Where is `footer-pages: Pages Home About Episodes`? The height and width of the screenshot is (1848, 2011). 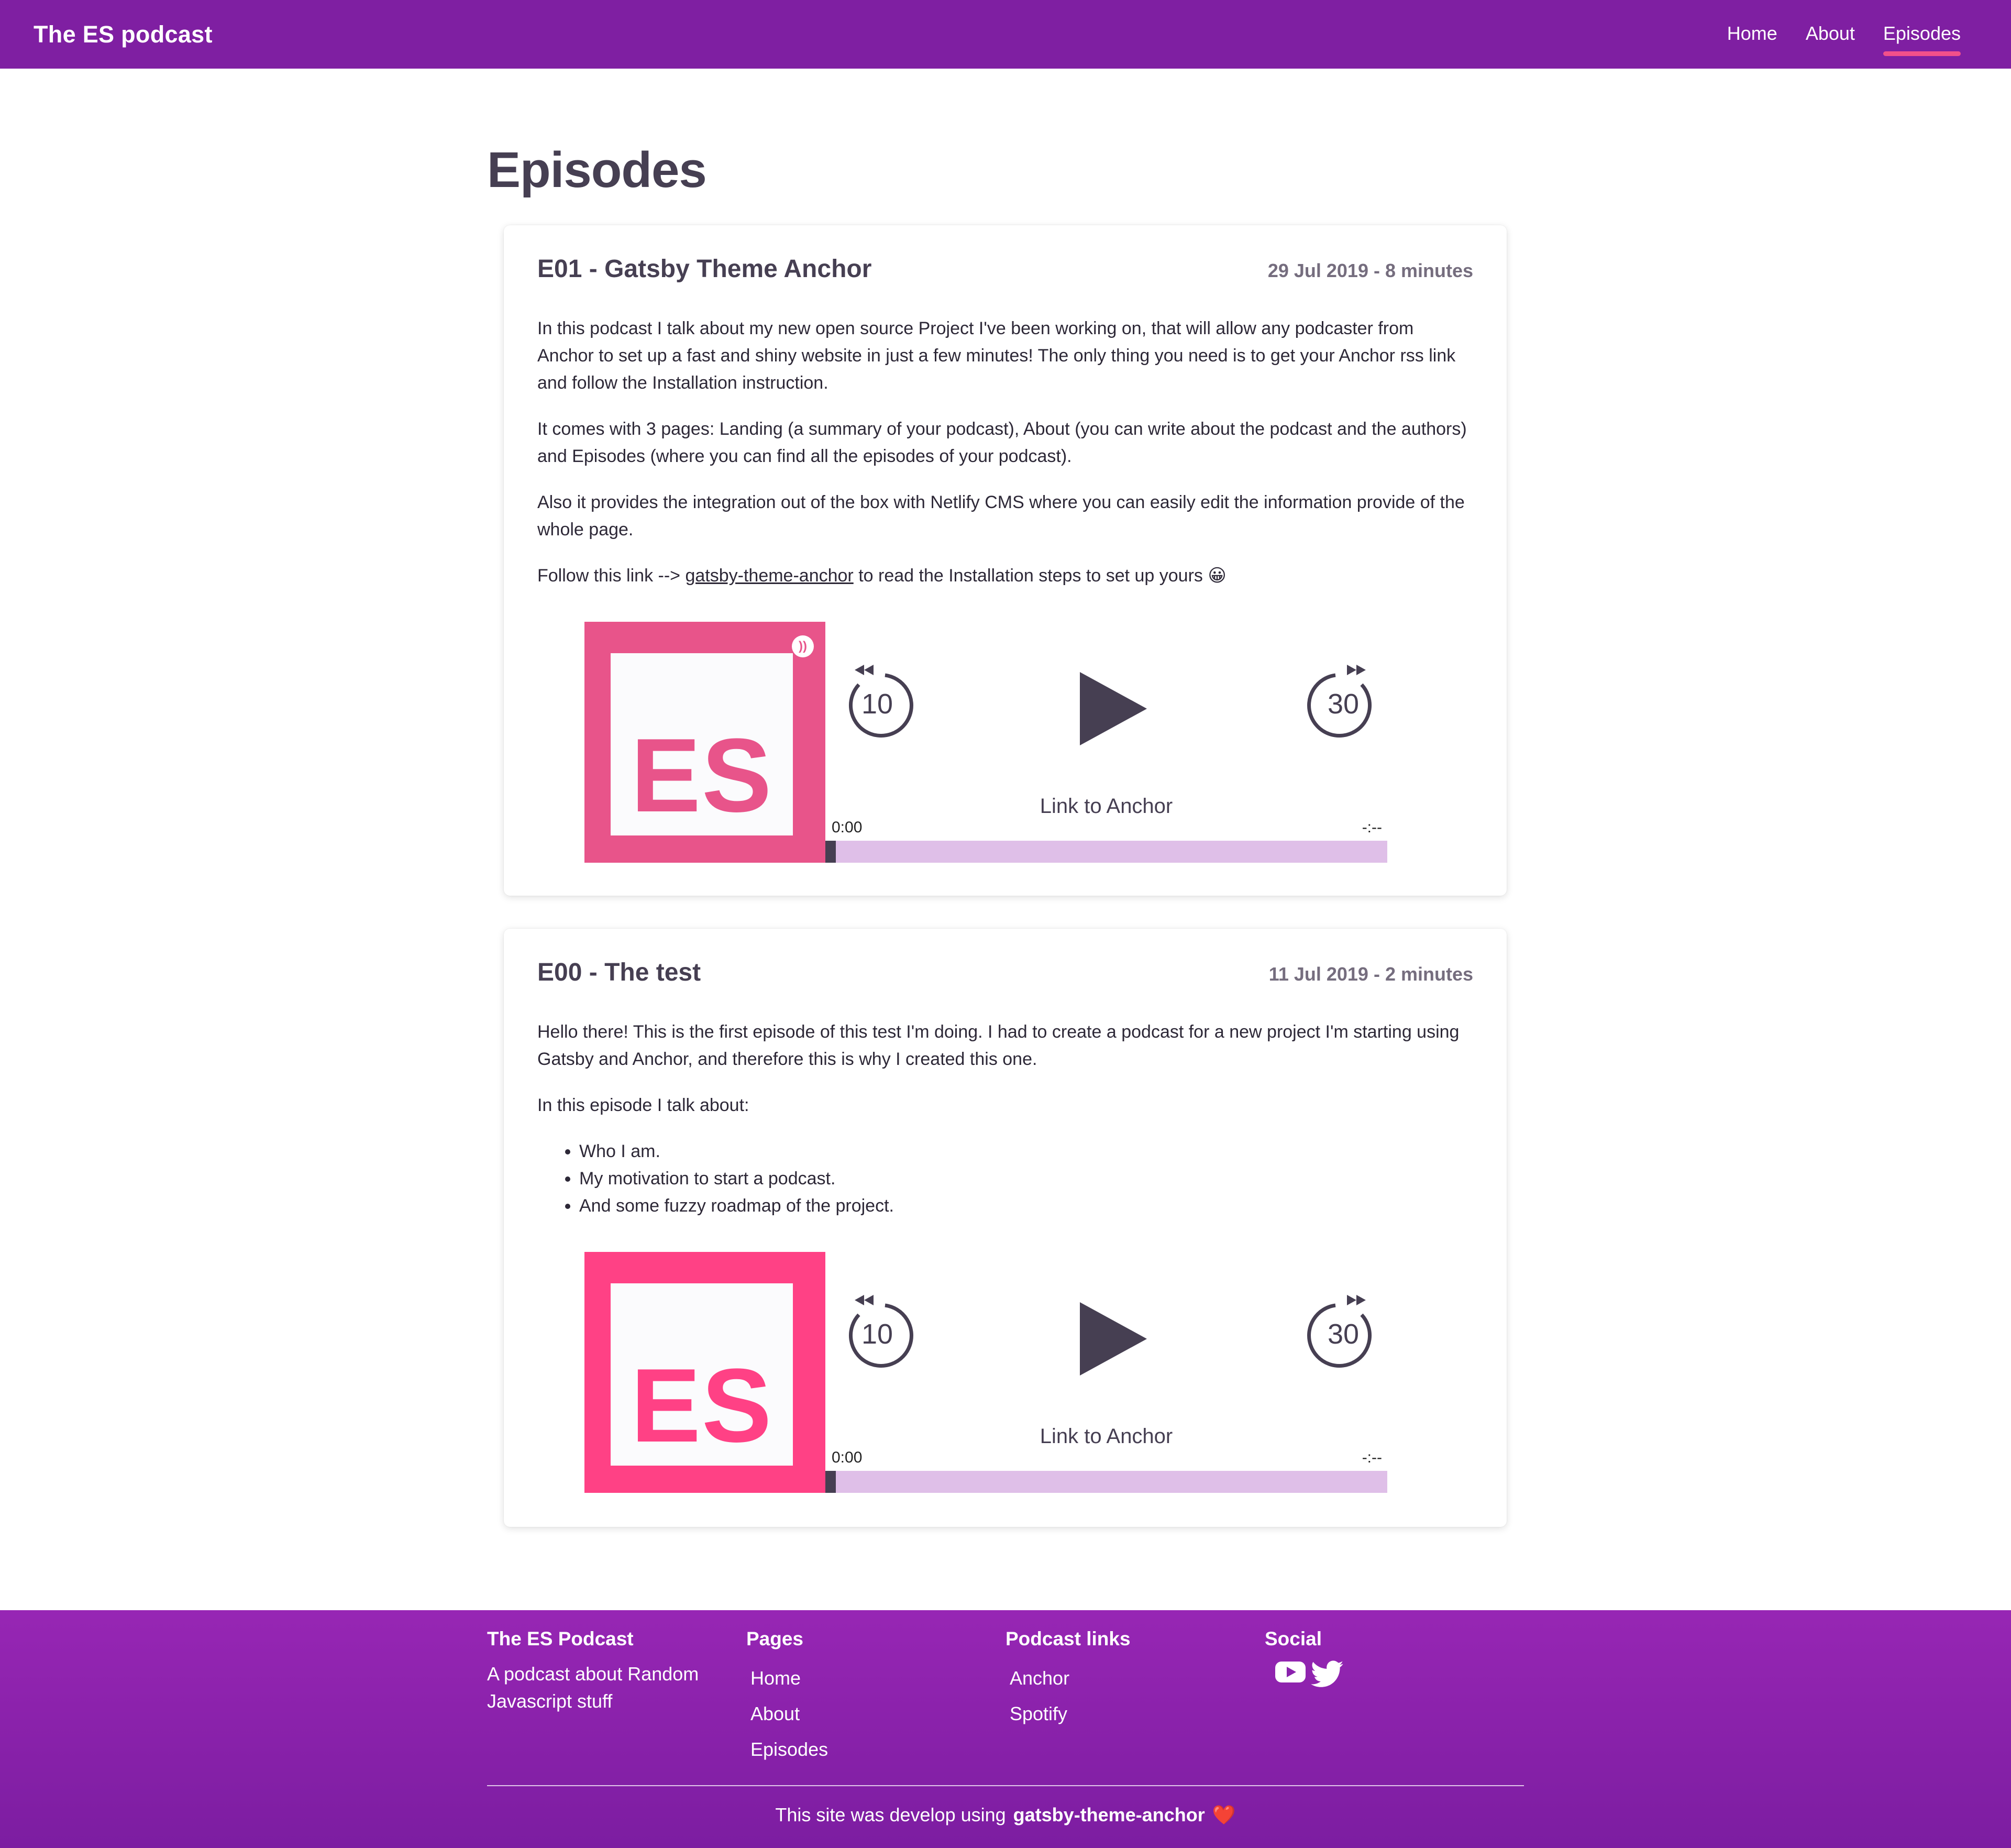
footer-pages: Pages Home About Episodes is located at coordinates (787, 1698).